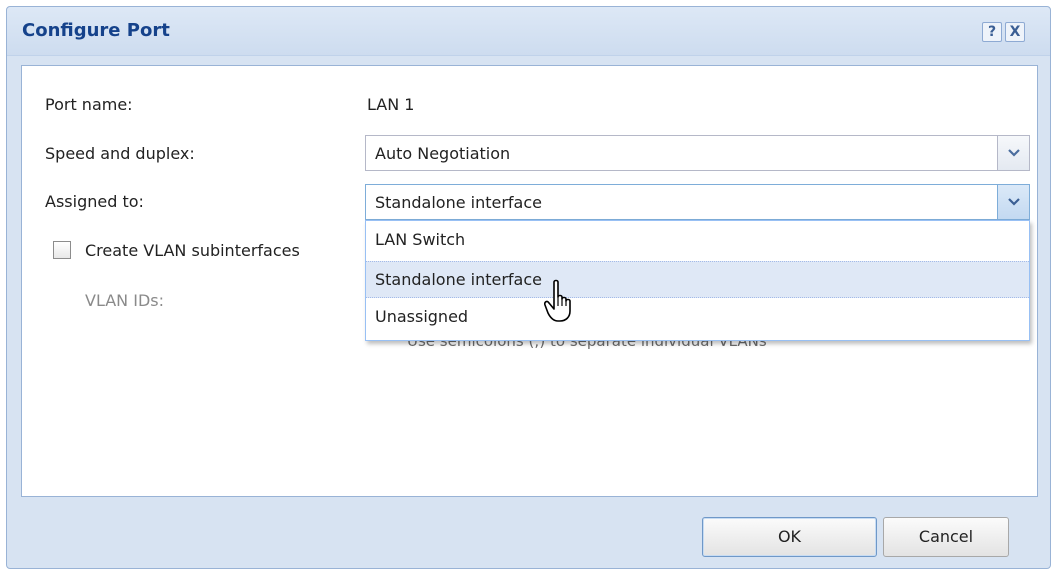 This screenshot has height=575, width=1060. Describe the element at coordinates (528, 31) in the screenshot. I see `dialog-title-bar: Configure Port ? X` at that location.